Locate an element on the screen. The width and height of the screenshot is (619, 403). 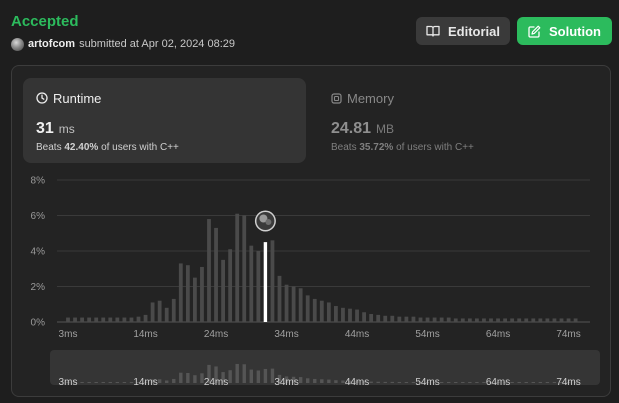
overview-x-tick-label: 74ms is located at coordinates (568, 382).